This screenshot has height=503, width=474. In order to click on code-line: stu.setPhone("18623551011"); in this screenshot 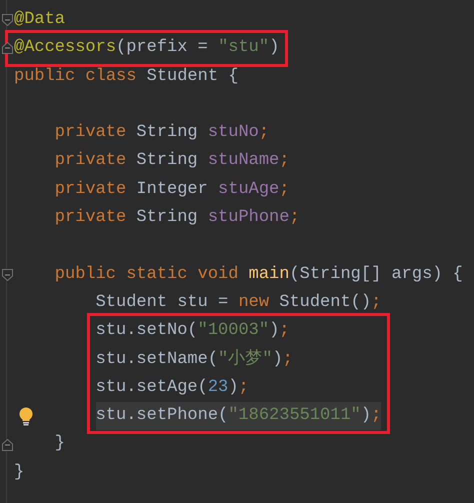, I will do `click(239, 416)`.